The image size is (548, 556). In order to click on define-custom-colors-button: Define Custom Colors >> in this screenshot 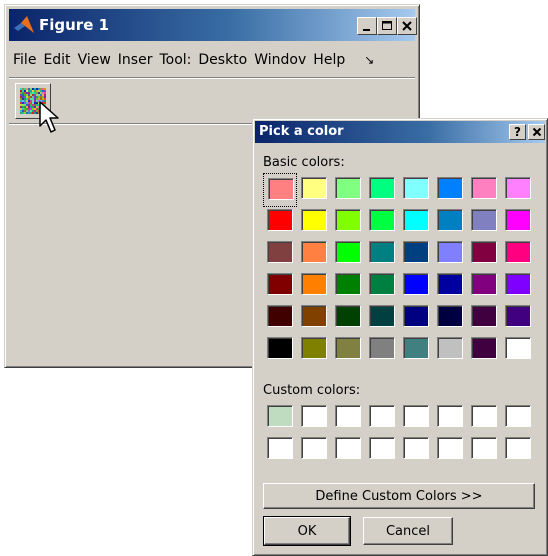, I will do `click(399, 496)`.